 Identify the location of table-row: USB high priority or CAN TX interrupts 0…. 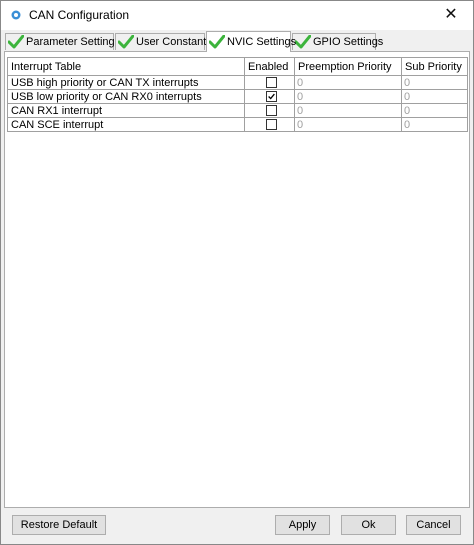
(237, 82).